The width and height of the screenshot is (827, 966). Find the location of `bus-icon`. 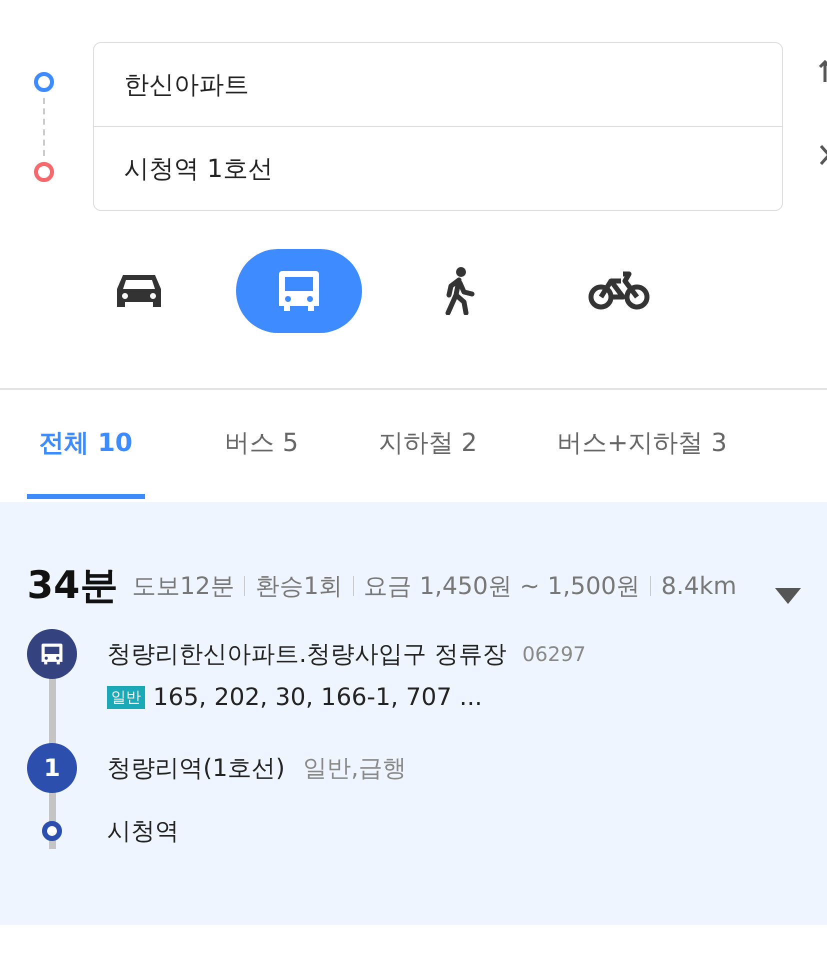

bus-icon is located at coordinates (52, 654).